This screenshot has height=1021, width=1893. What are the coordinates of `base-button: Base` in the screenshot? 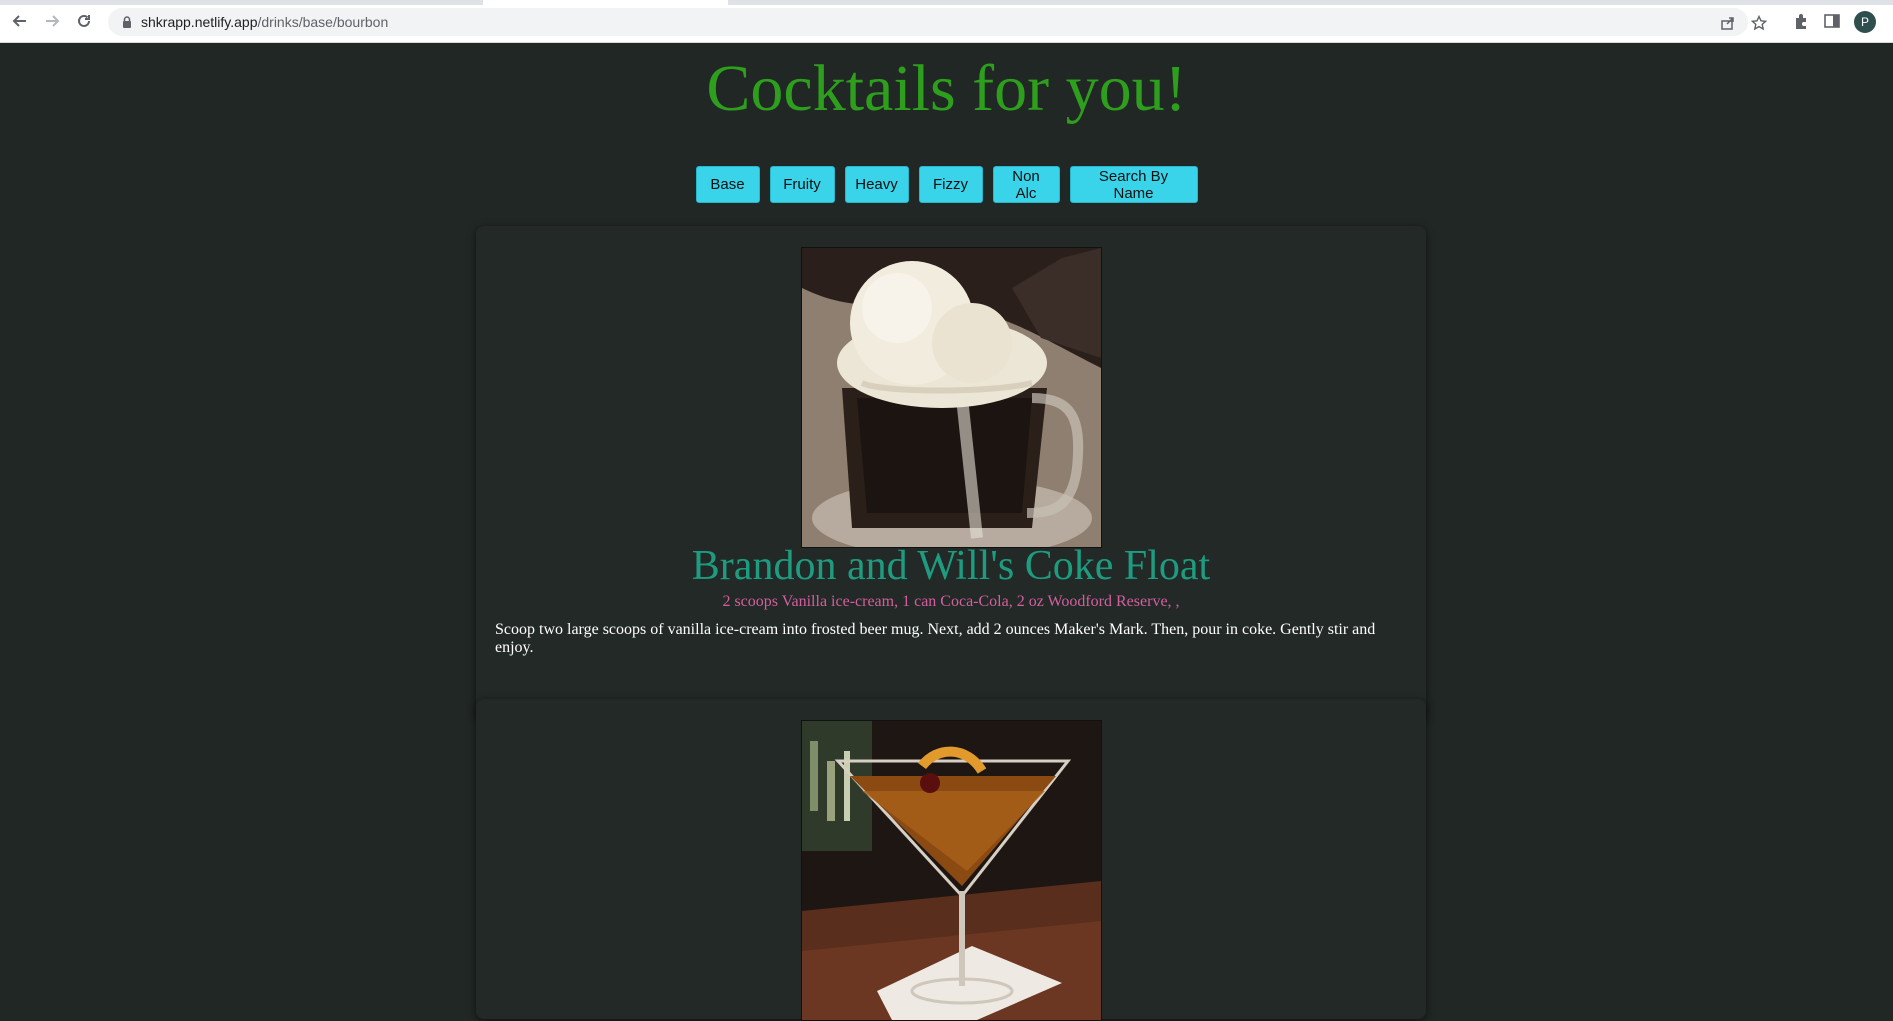 It's located at (727, 184).